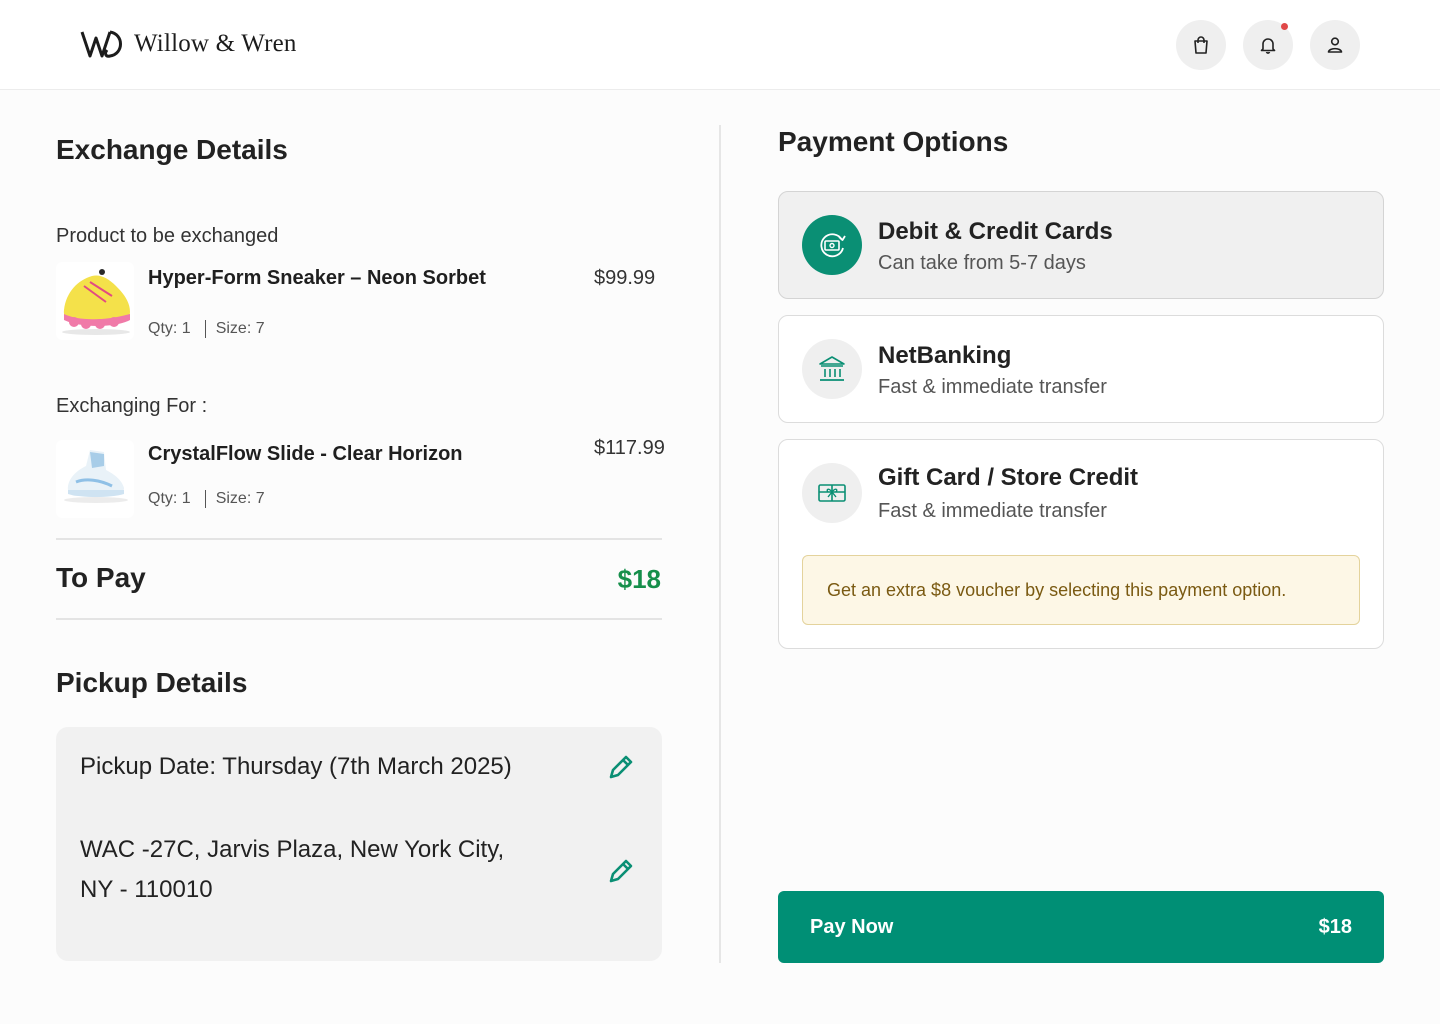 This screenshot has height=1024, width=1440. What do you see at coordinates (720, 544) in the screenshot?
I see `column-divider` at bounding box center [720, 544].